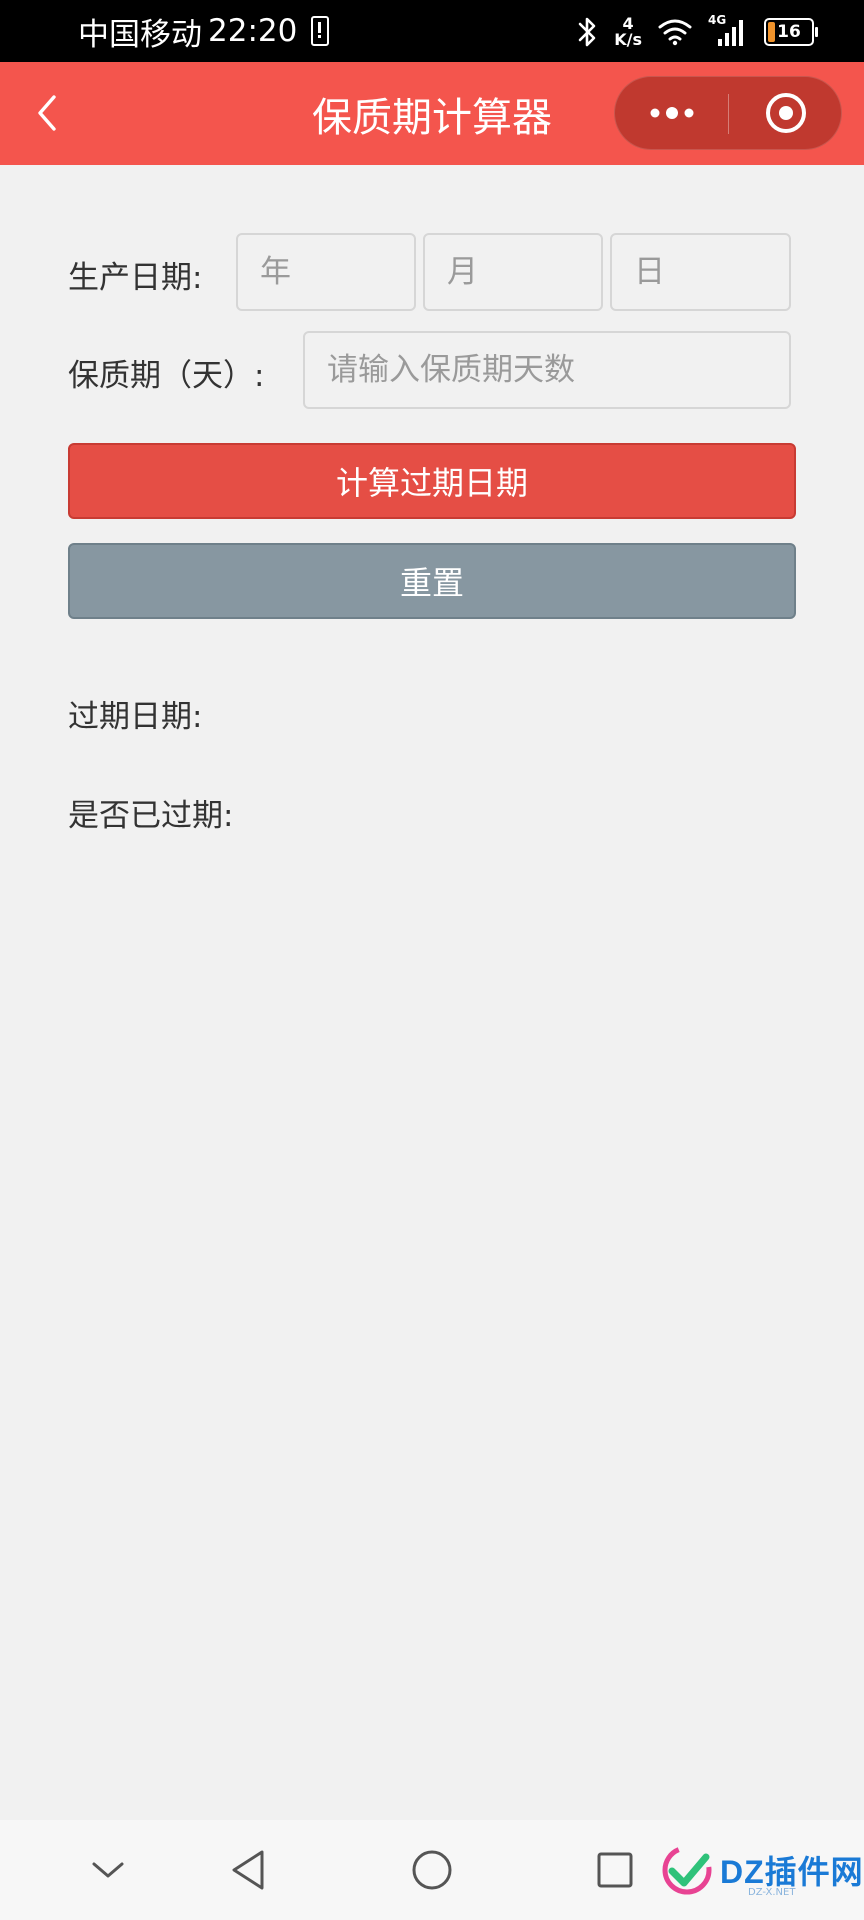 The height and width of the screenshot is (1920, 864). I want to click on nav-collapse-button, so click(108, 1870).